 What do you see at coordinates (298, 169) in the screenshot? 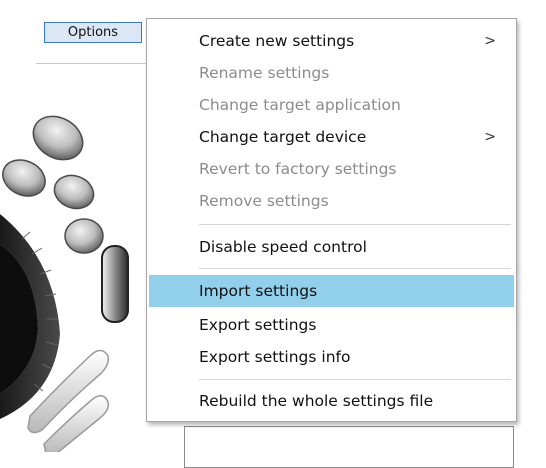
I see `menu-item-label: Revert to factory settings` at bounding box center [298, 169].